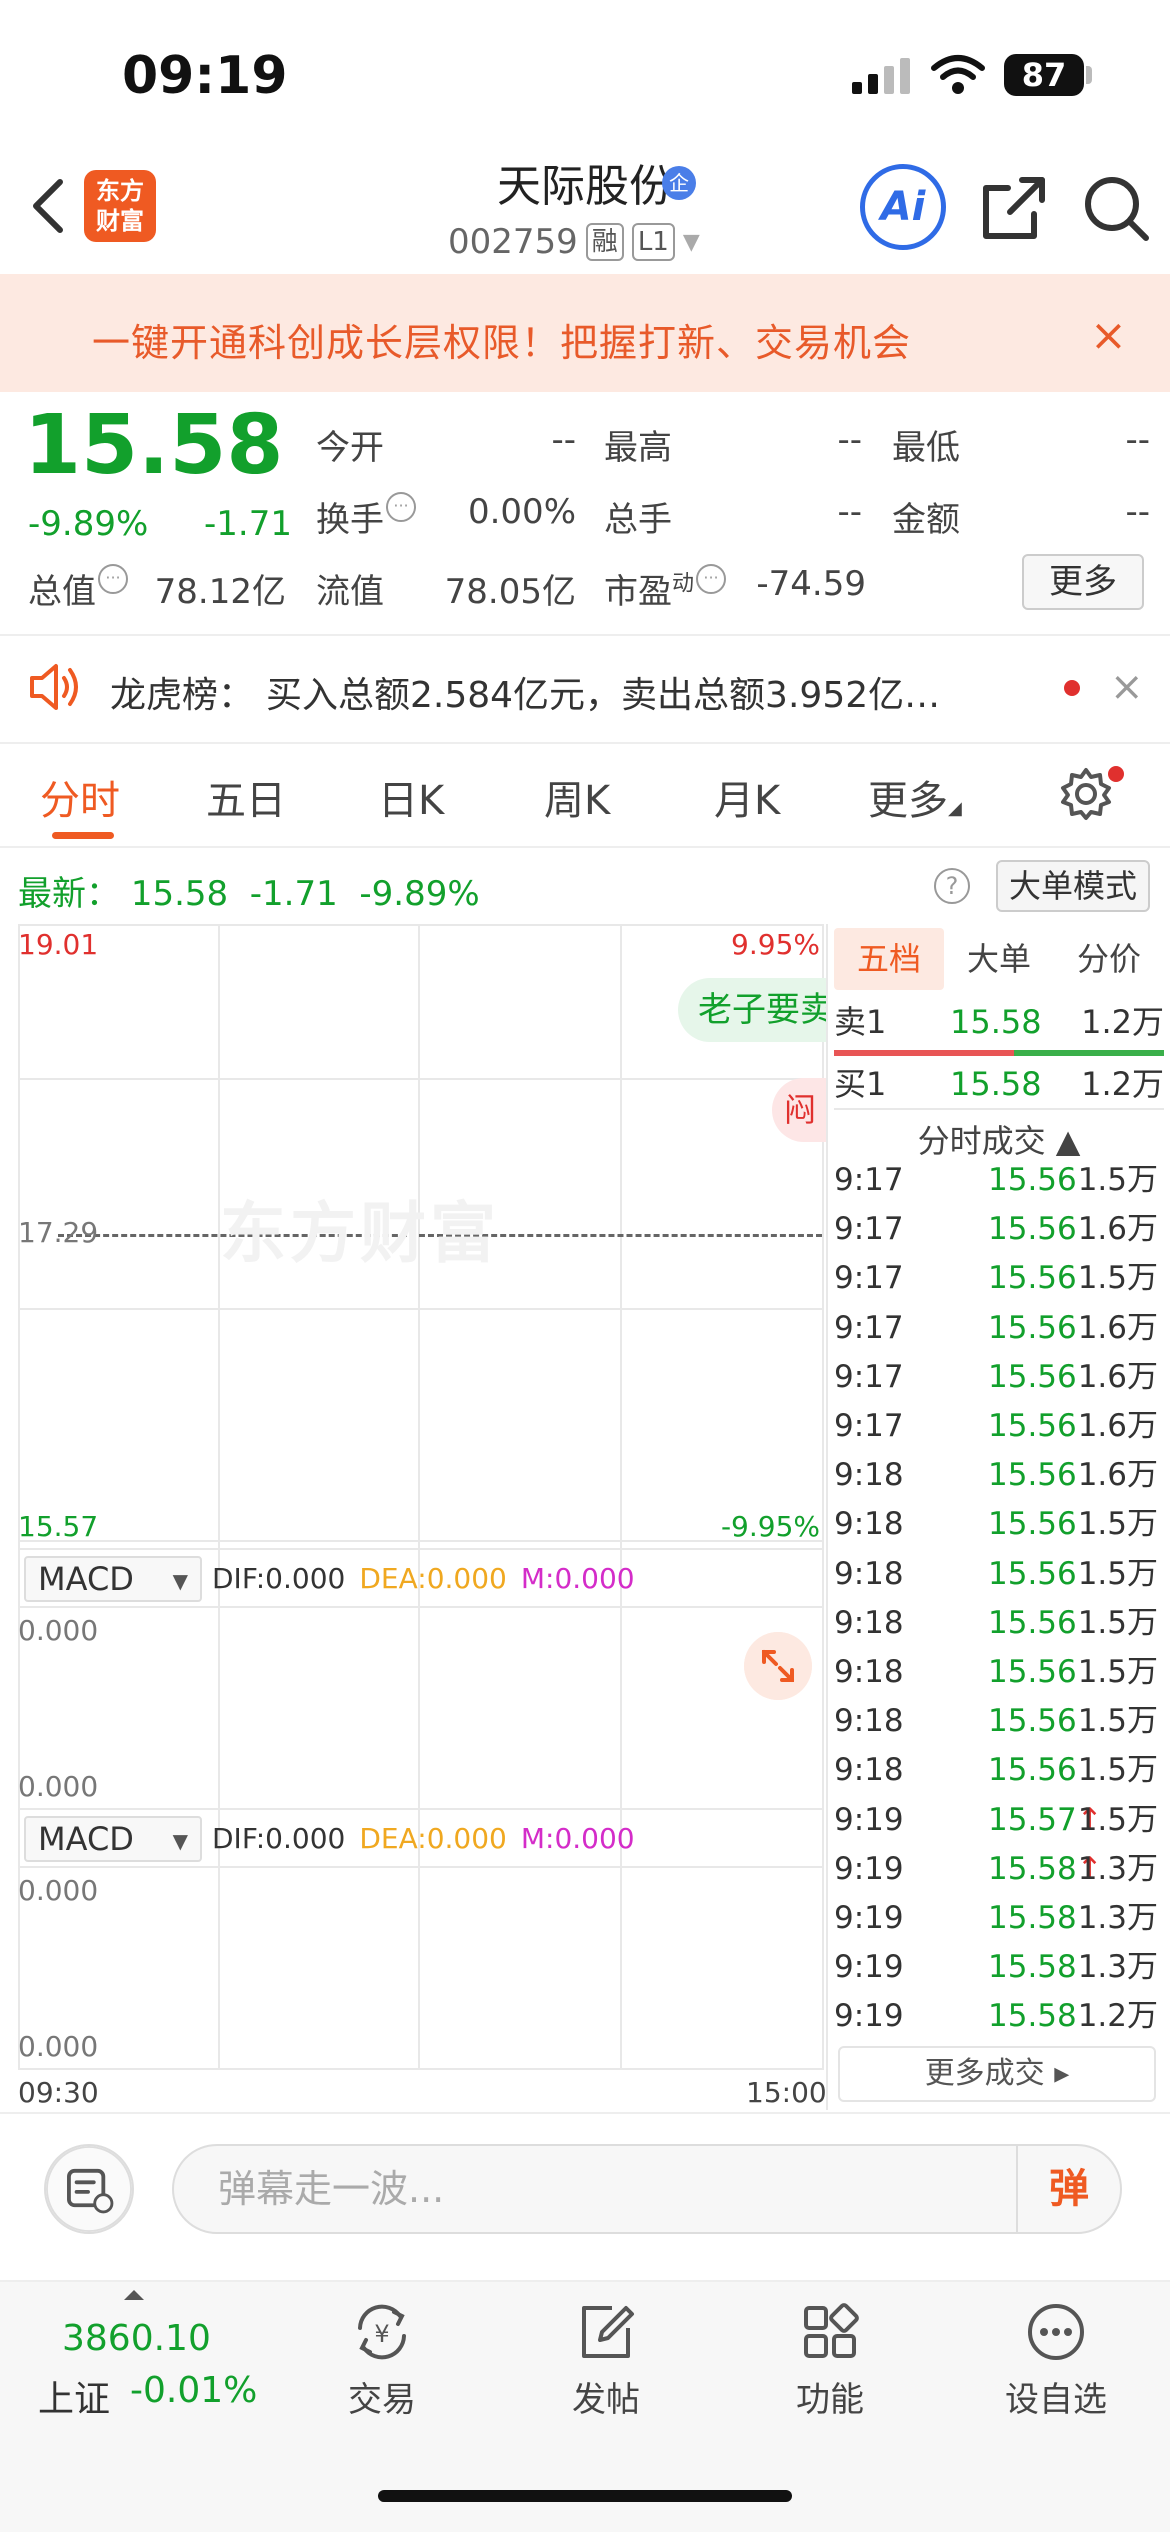 This screenshot has width=1170, height=2532. What do you see at coordinates (1089, 1053) in the screenshot?
I see `bid-ratio-bar` at bounding box center [1089, 1053].